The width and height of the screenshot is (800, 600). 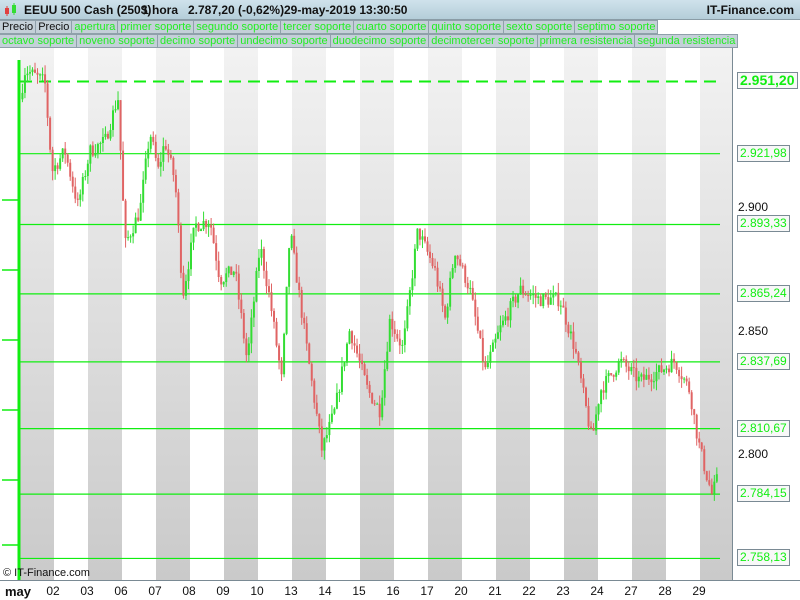 I want to click on legend-item: sexto soporte, so click(x=540, y=27).